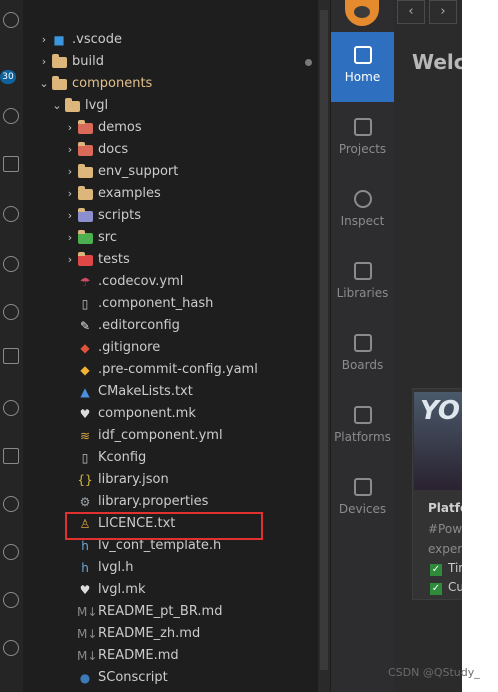 The image size is (498, 692). Describe the element at coordinates (178, 369) in the screenshot. I see `tree-item-label: .pre-commit-config.yaml` at that location.